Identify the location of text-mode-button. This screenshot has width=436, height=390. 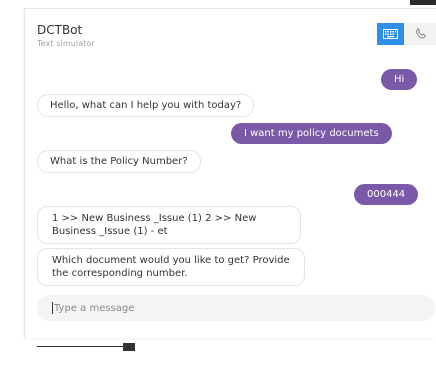
(390, 34).